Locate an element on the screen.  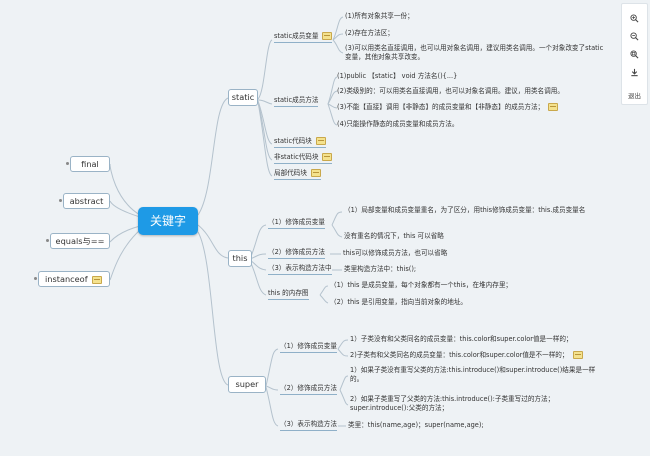
local-code-block: 局部代码块 is located at coordinates (297, 174).